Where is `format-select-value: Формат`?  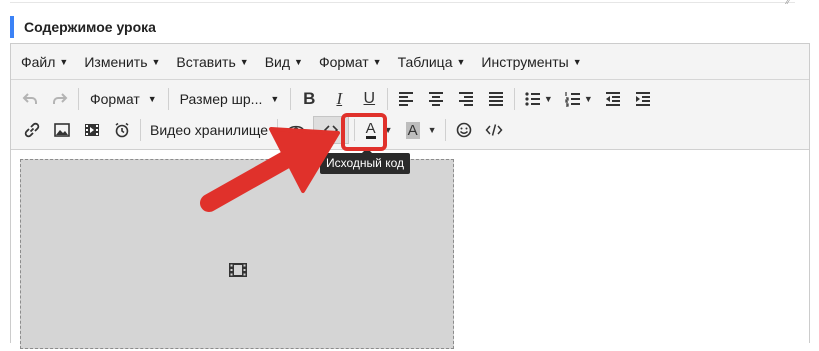 format-select-value: Формат is located at coordinates (115, 99).